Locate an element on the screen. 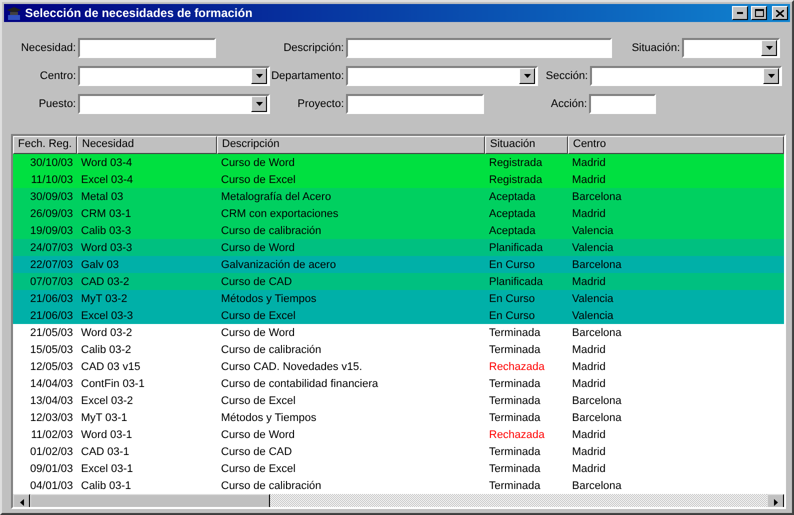 The height and width of the screenshot is (515, 794). table-cell-text: Word 03-1 is located at coordinates (107, 434).